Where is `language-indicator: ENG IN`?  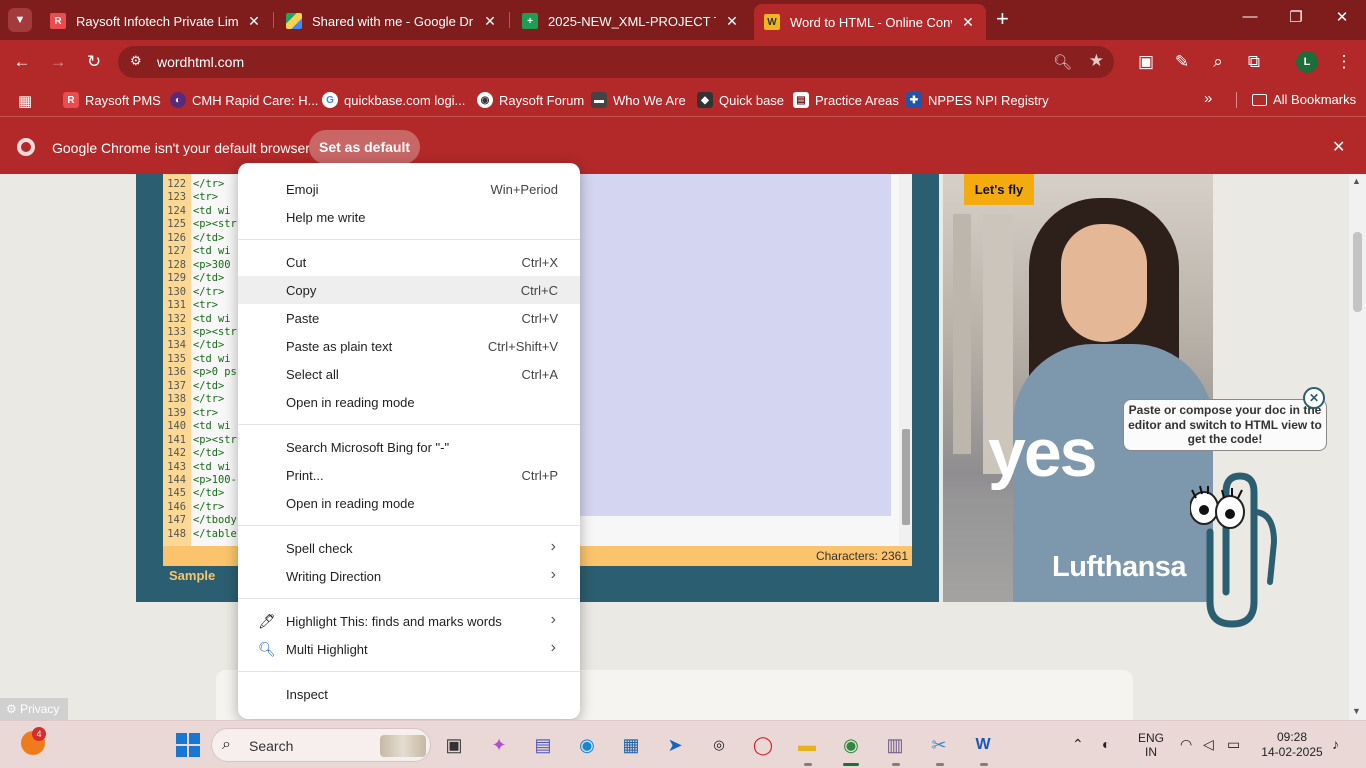
language-indicator: ENG IN is located at coordinates (1151, 745).